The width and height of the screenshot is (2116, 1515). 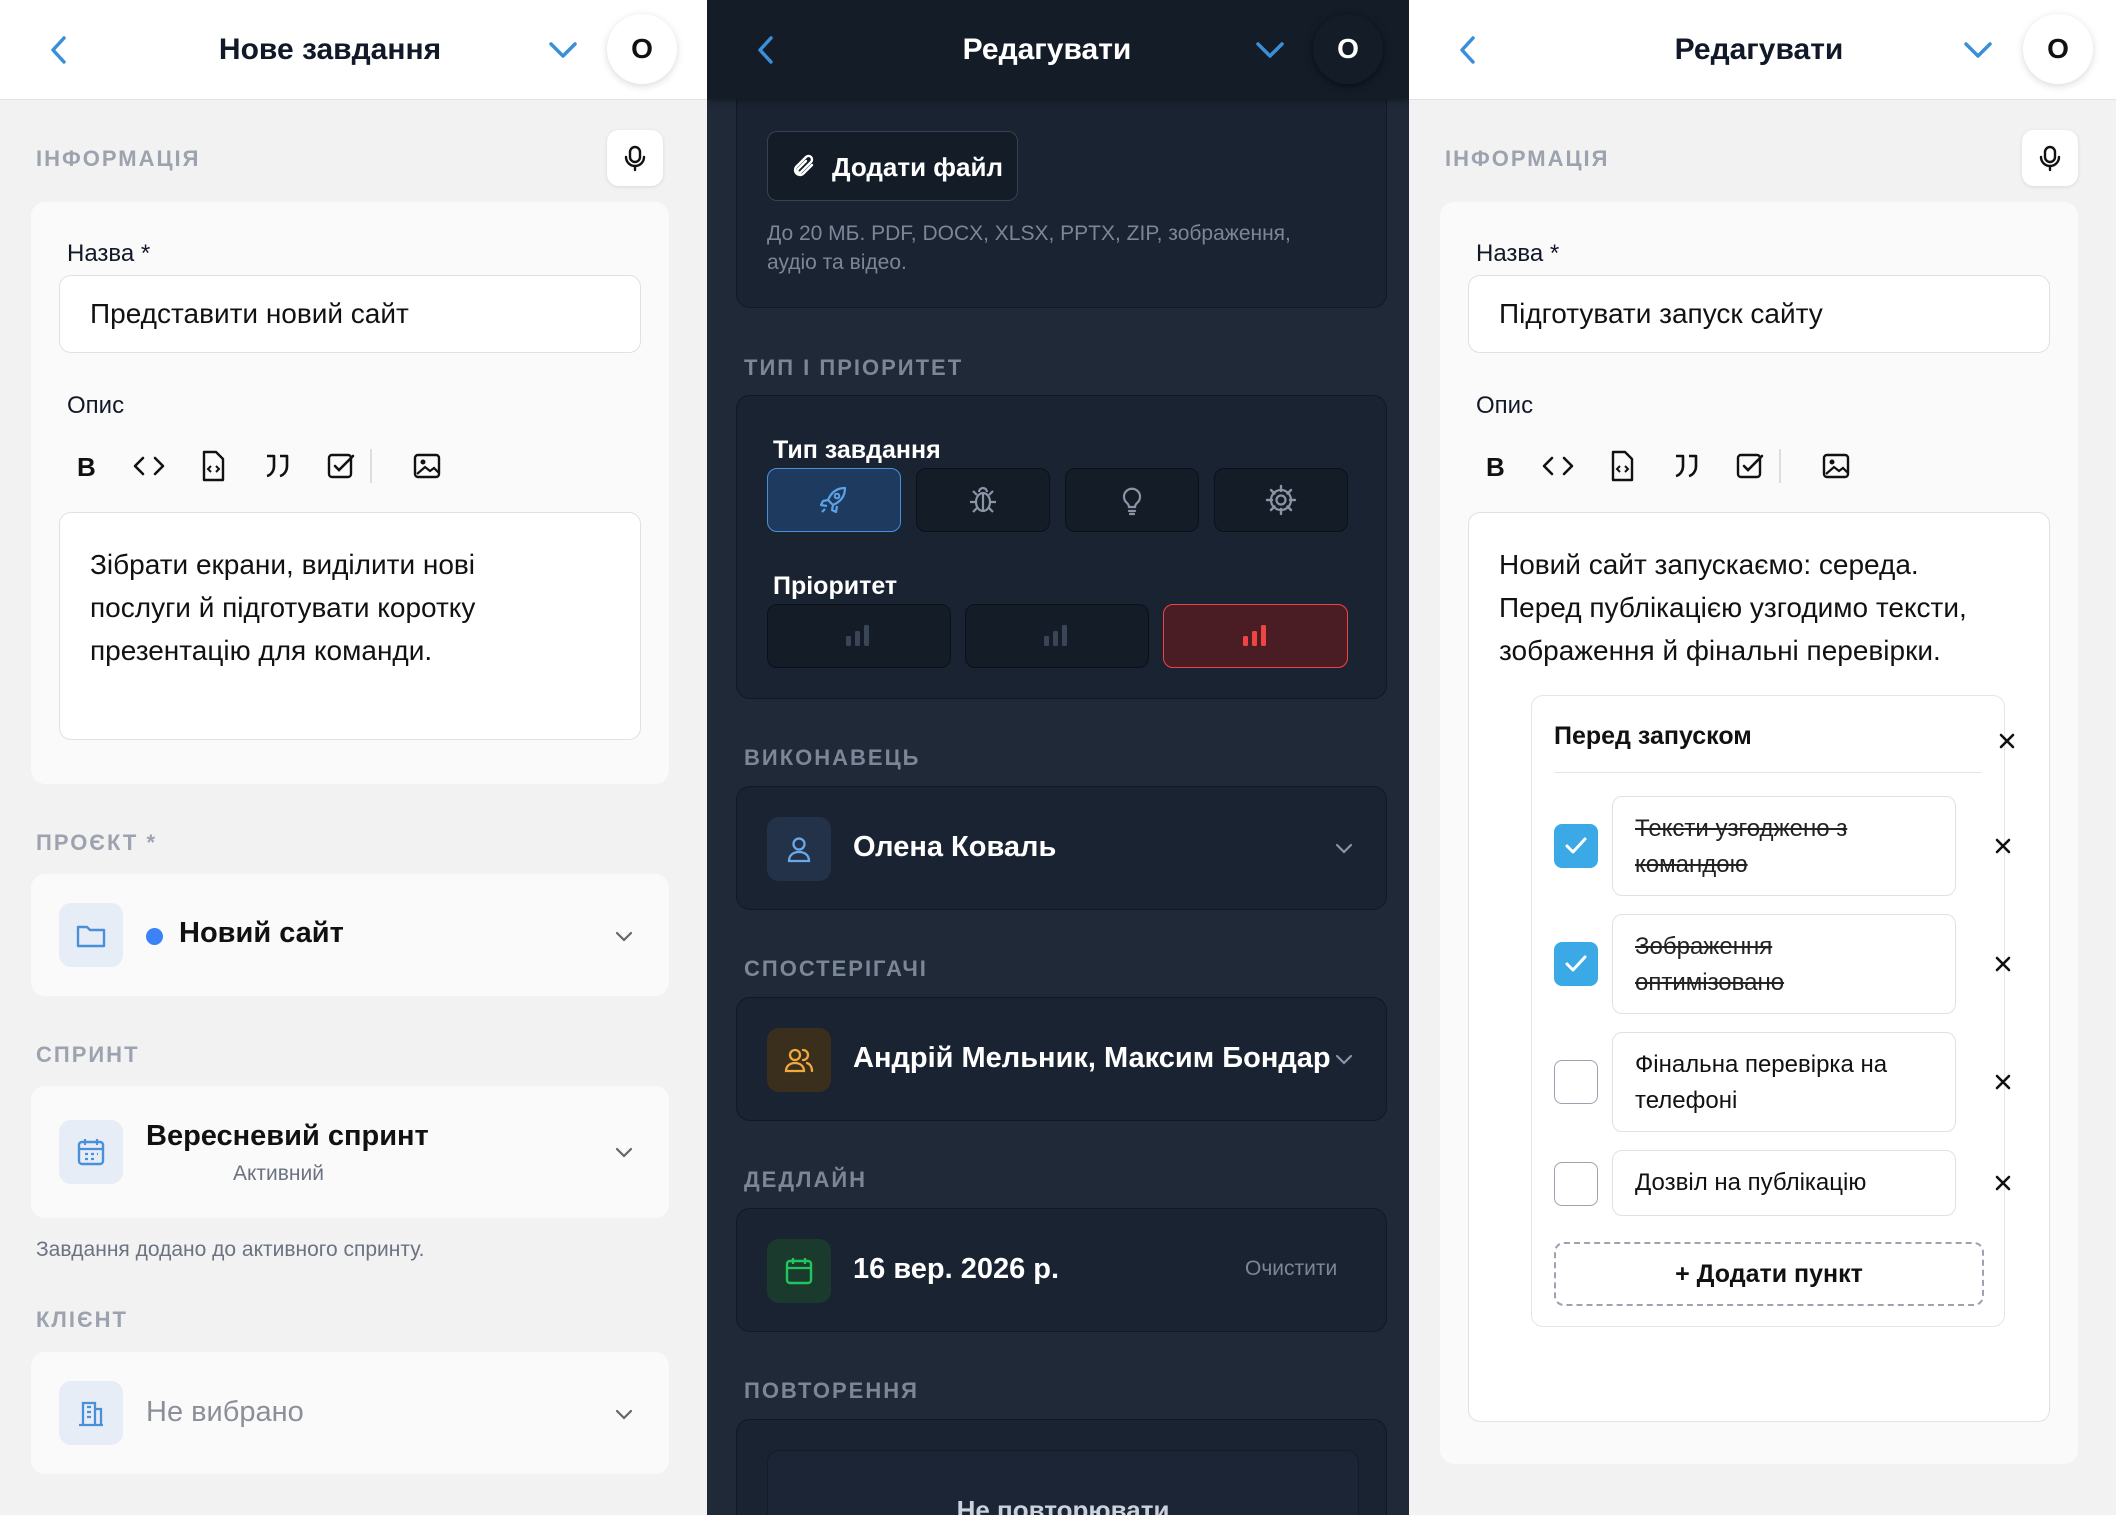 I want to click on repeat-select: Не повторювати, so click(x=1063, y=1482).